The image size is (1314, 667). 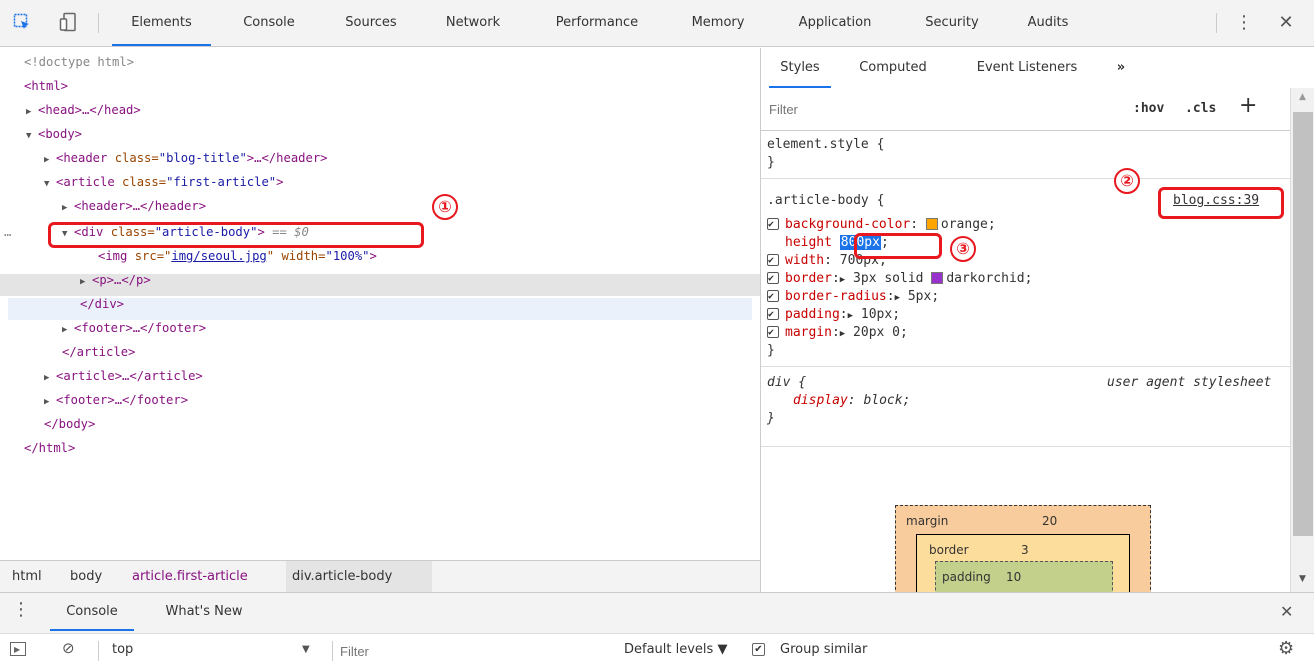 What do you see at coordinates (771, 350) in the screenshot?
I see `article-body-close: }` at bounding box center [771, 350].